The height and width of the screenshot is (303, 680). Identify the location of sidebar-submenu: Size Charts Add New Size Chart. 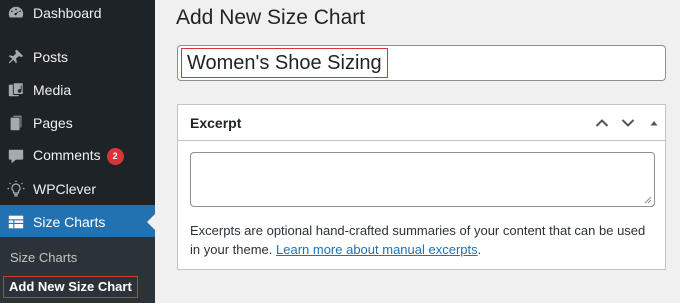
(77, 270).